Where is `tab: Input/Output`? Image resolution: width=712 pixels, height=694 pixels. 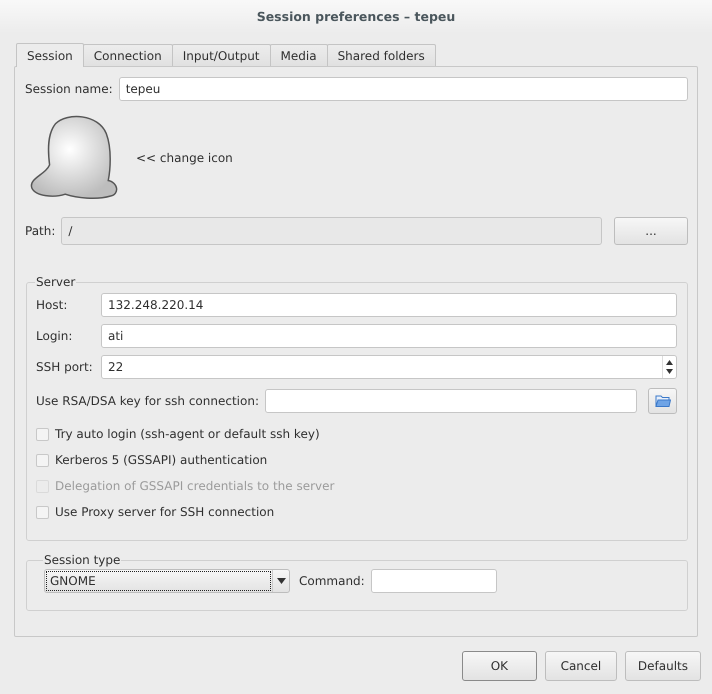
tab: Input/Output is located at coordinates (221, 55).